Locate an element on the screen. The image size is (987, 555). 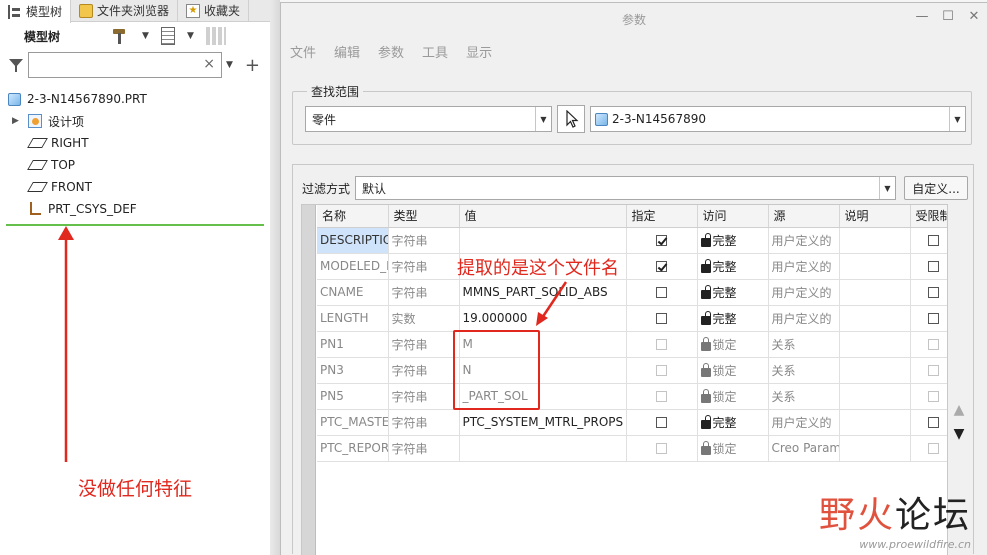
tree-node-csys: PRT_CSYS_DEF is located at coordinates (135, 209).